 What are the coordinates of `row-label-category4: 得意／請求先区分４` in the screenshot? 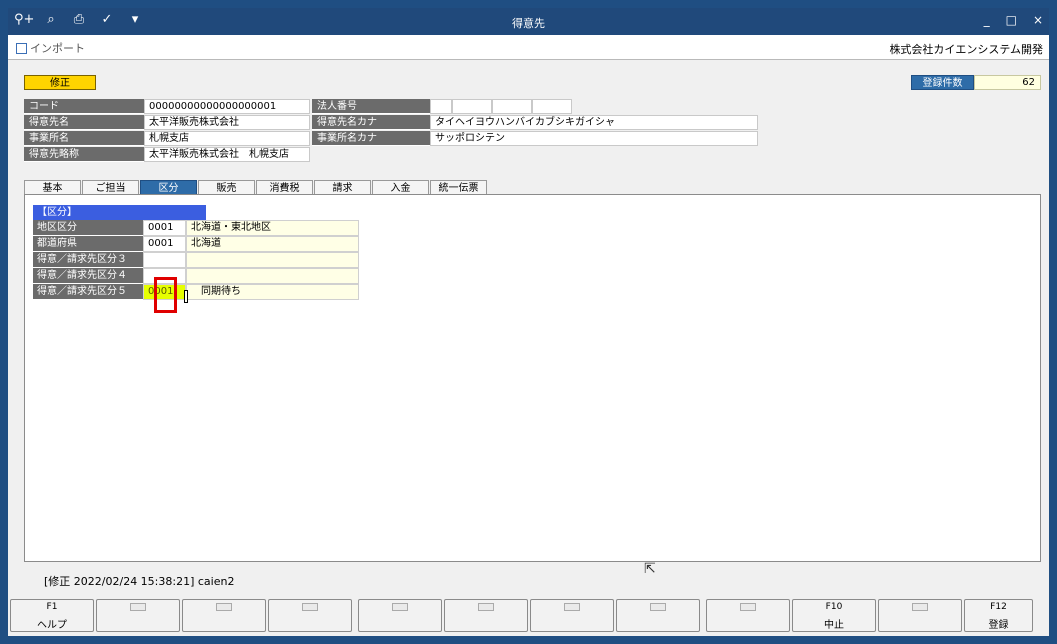 It's located at (88, 276).